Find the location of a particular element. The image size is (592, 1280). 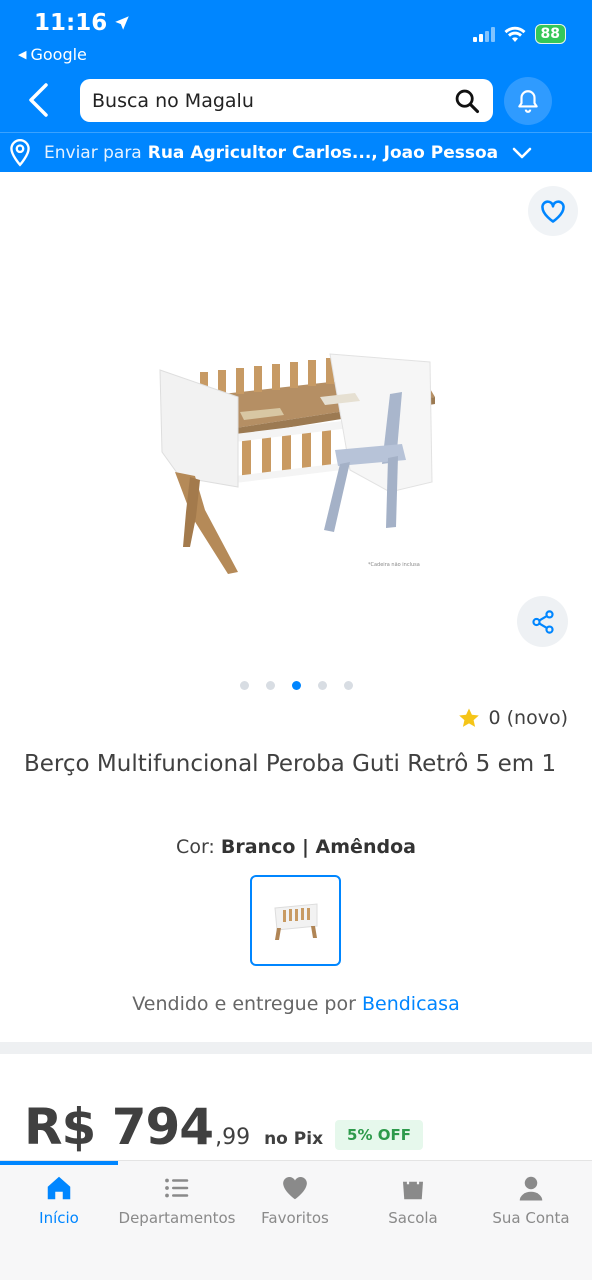

system-icons: 88 is located at coordinates (519, 34).